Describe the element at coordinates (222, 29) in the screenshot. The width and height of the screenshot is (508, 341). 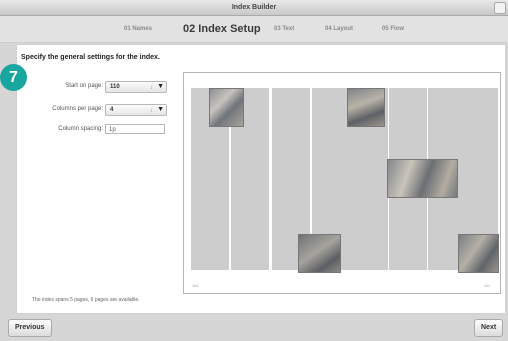
I see `step-index-setup: 02 Index Setup` at that location.